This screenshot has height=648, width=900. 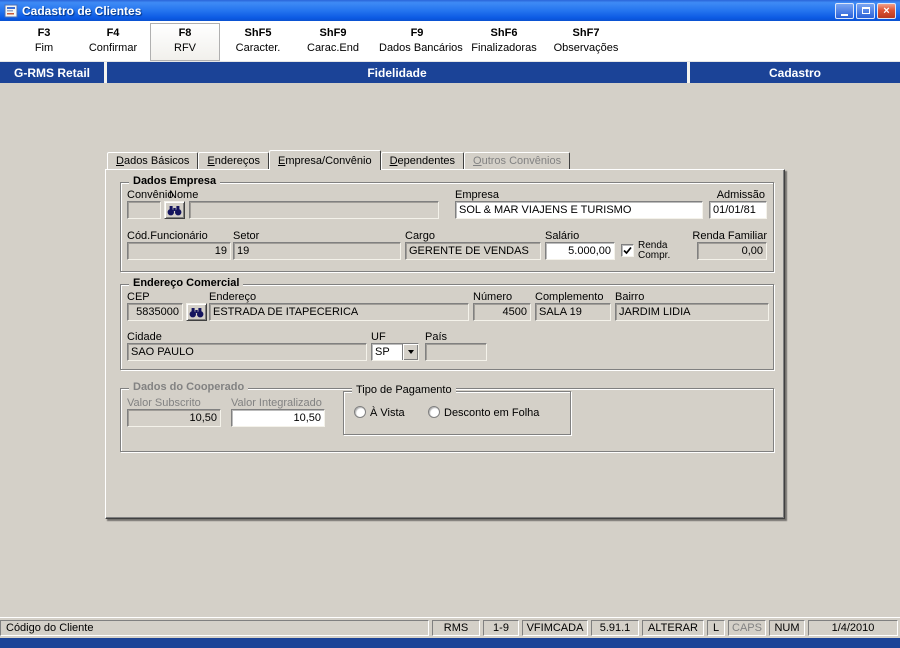 I want to click on cep-search-button, so click(x=196, y=312).